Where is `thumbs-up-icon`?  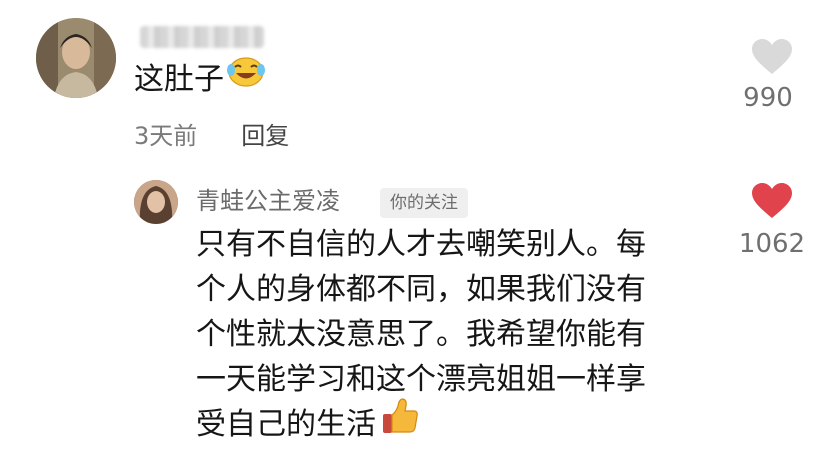 thumbs-up-icon is located at coordinates (400, 422).